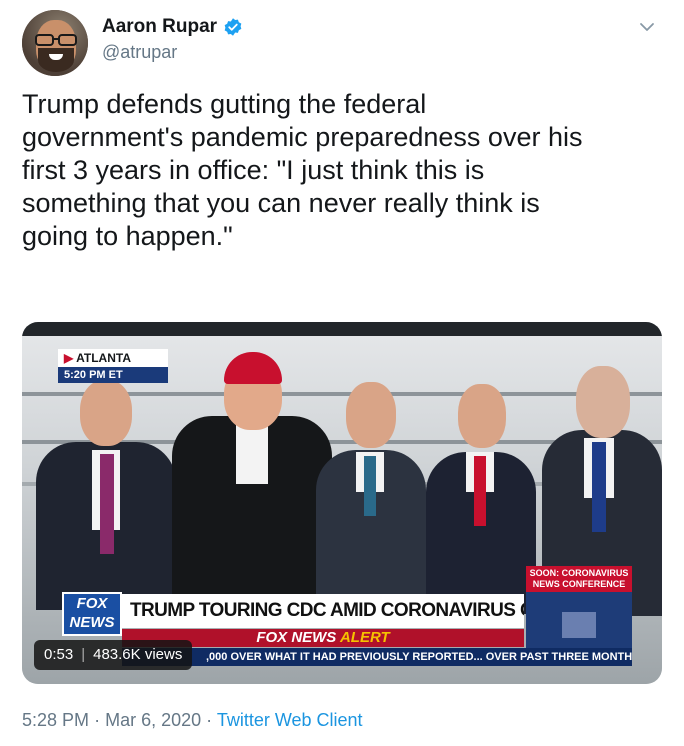 The image size is (684, 746). What do you see at coordinates (55, 720) in the screenshot?
I see `tweet-time: 5:28 PM` at bounding box center [55, 720].